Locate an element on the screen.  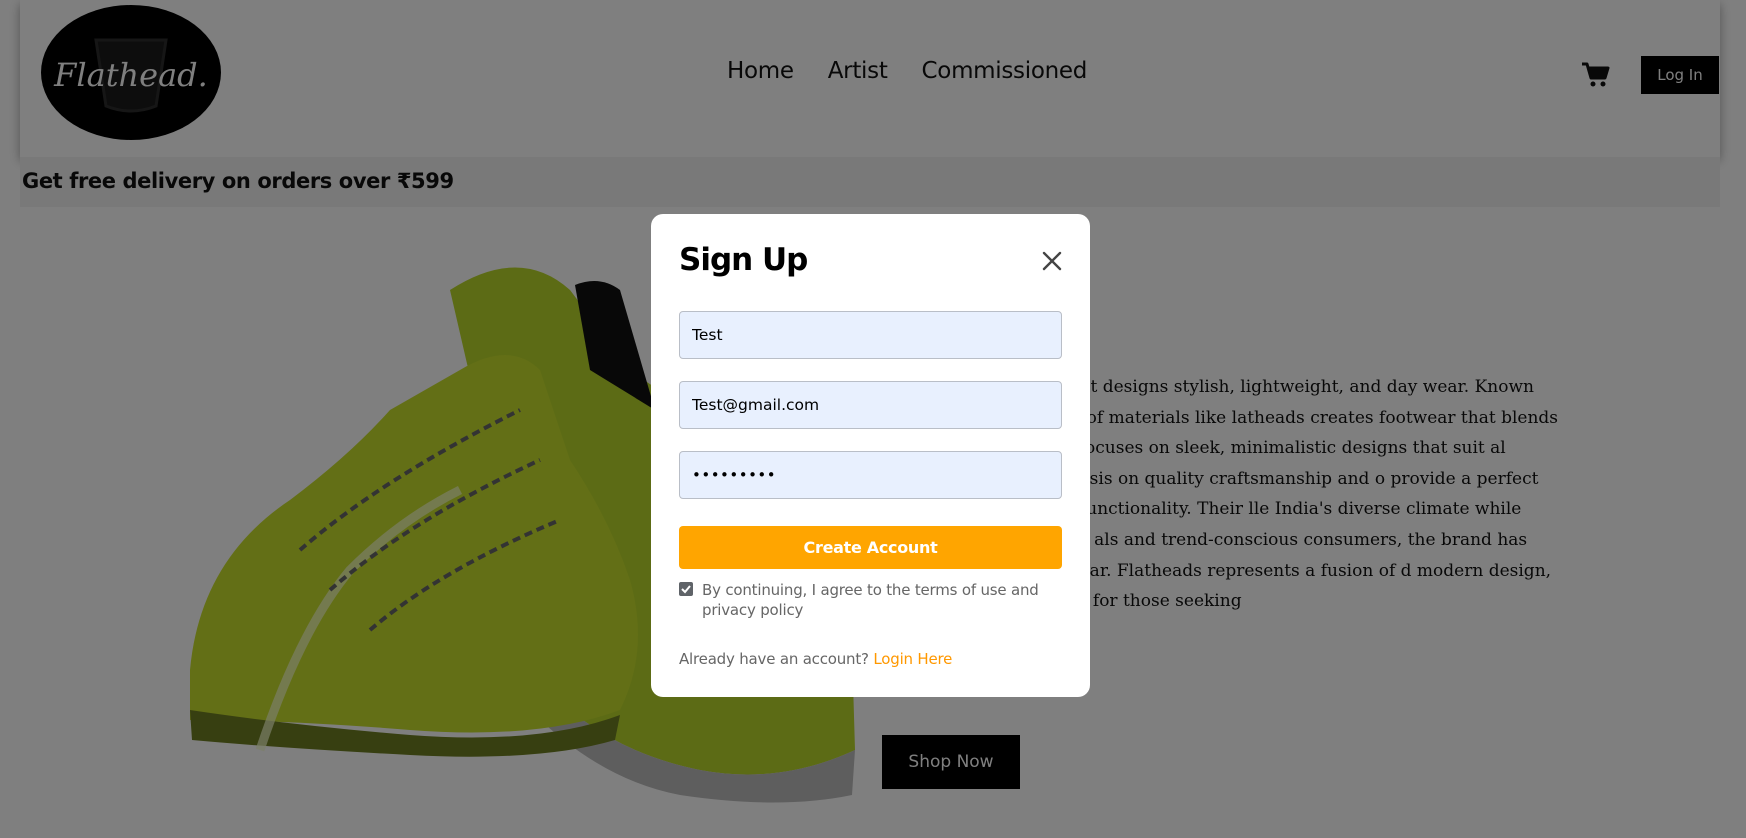
name-field is located at coordinates (870, 335).